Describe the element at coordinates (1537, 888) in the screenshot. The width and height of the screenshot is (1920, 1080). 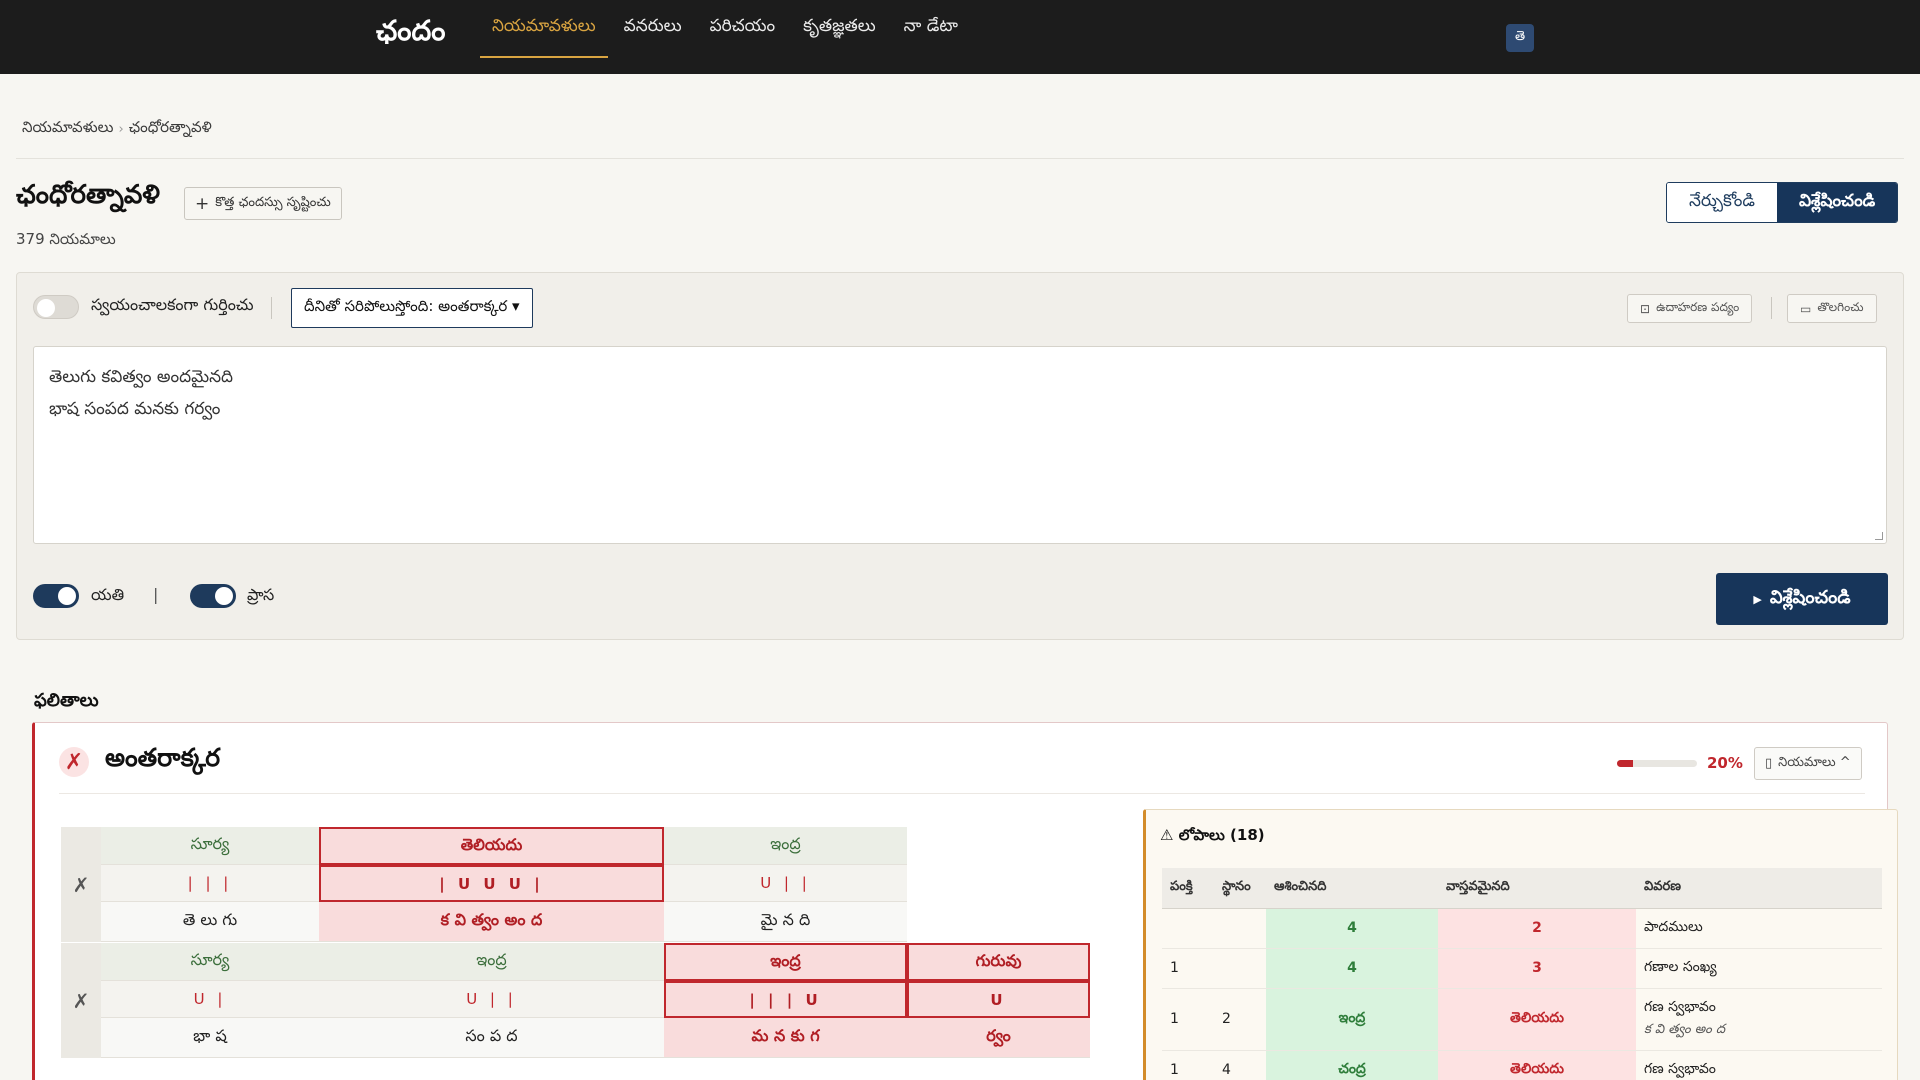
I see `col-actual: వాస్తవమైనది` at that location.